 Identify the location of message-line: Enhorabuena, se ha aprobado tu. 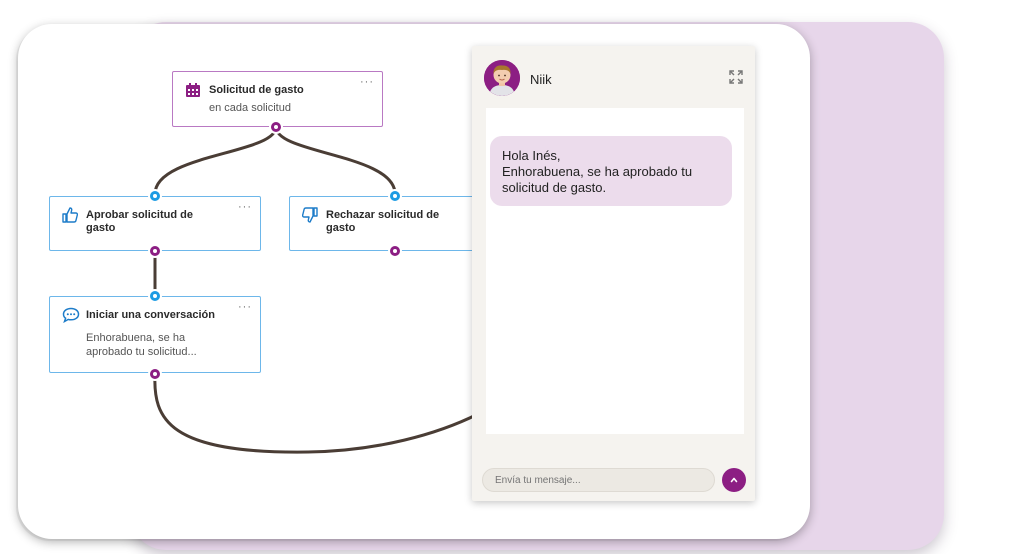
(597, 171).